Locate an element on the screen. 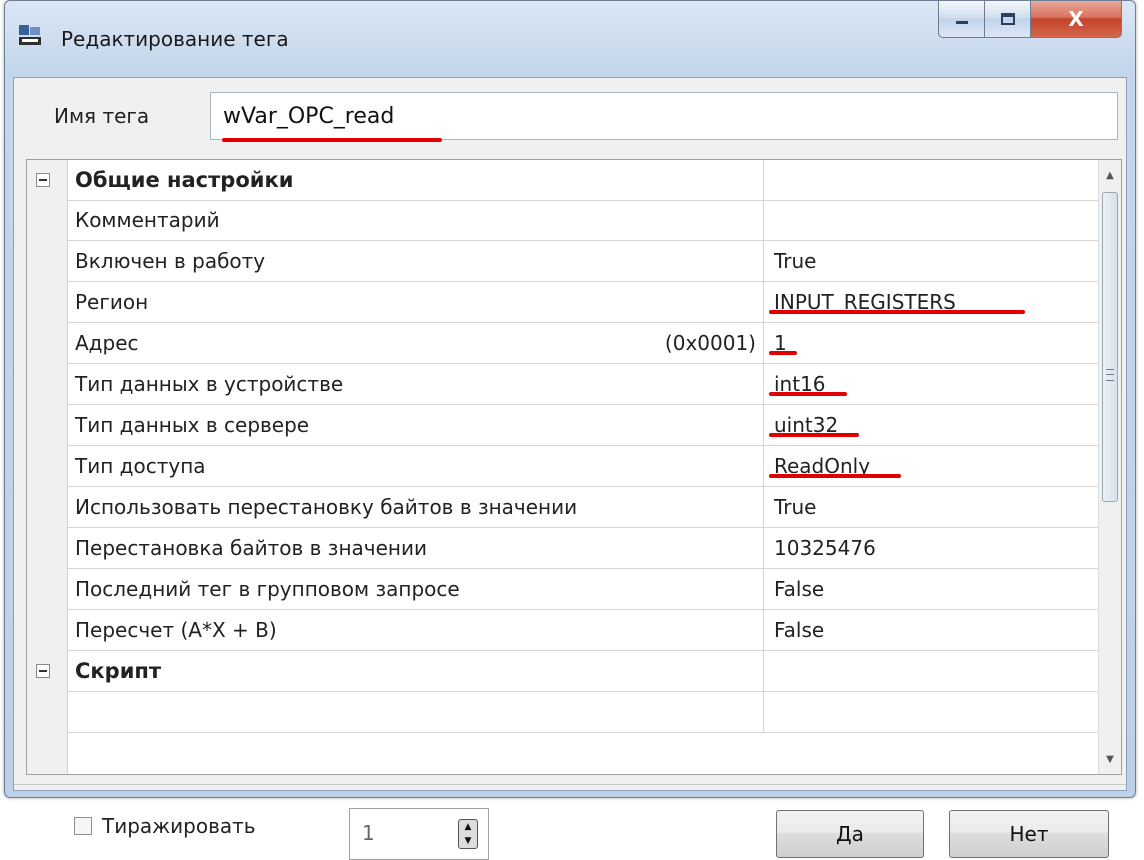 The image size is (1144, 860). tag-name-label: Имя тега is located at coordinates (102, 116).